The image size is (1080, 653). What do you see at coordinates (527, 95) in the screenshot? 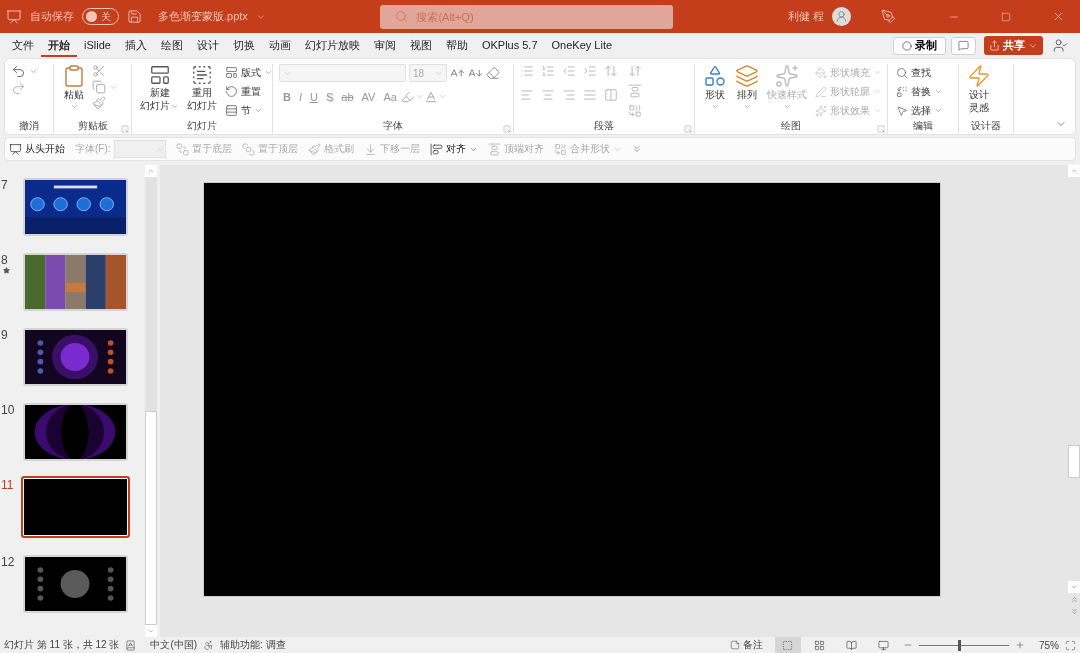
I see `align-left-icon` at bounding box center [527, 95].